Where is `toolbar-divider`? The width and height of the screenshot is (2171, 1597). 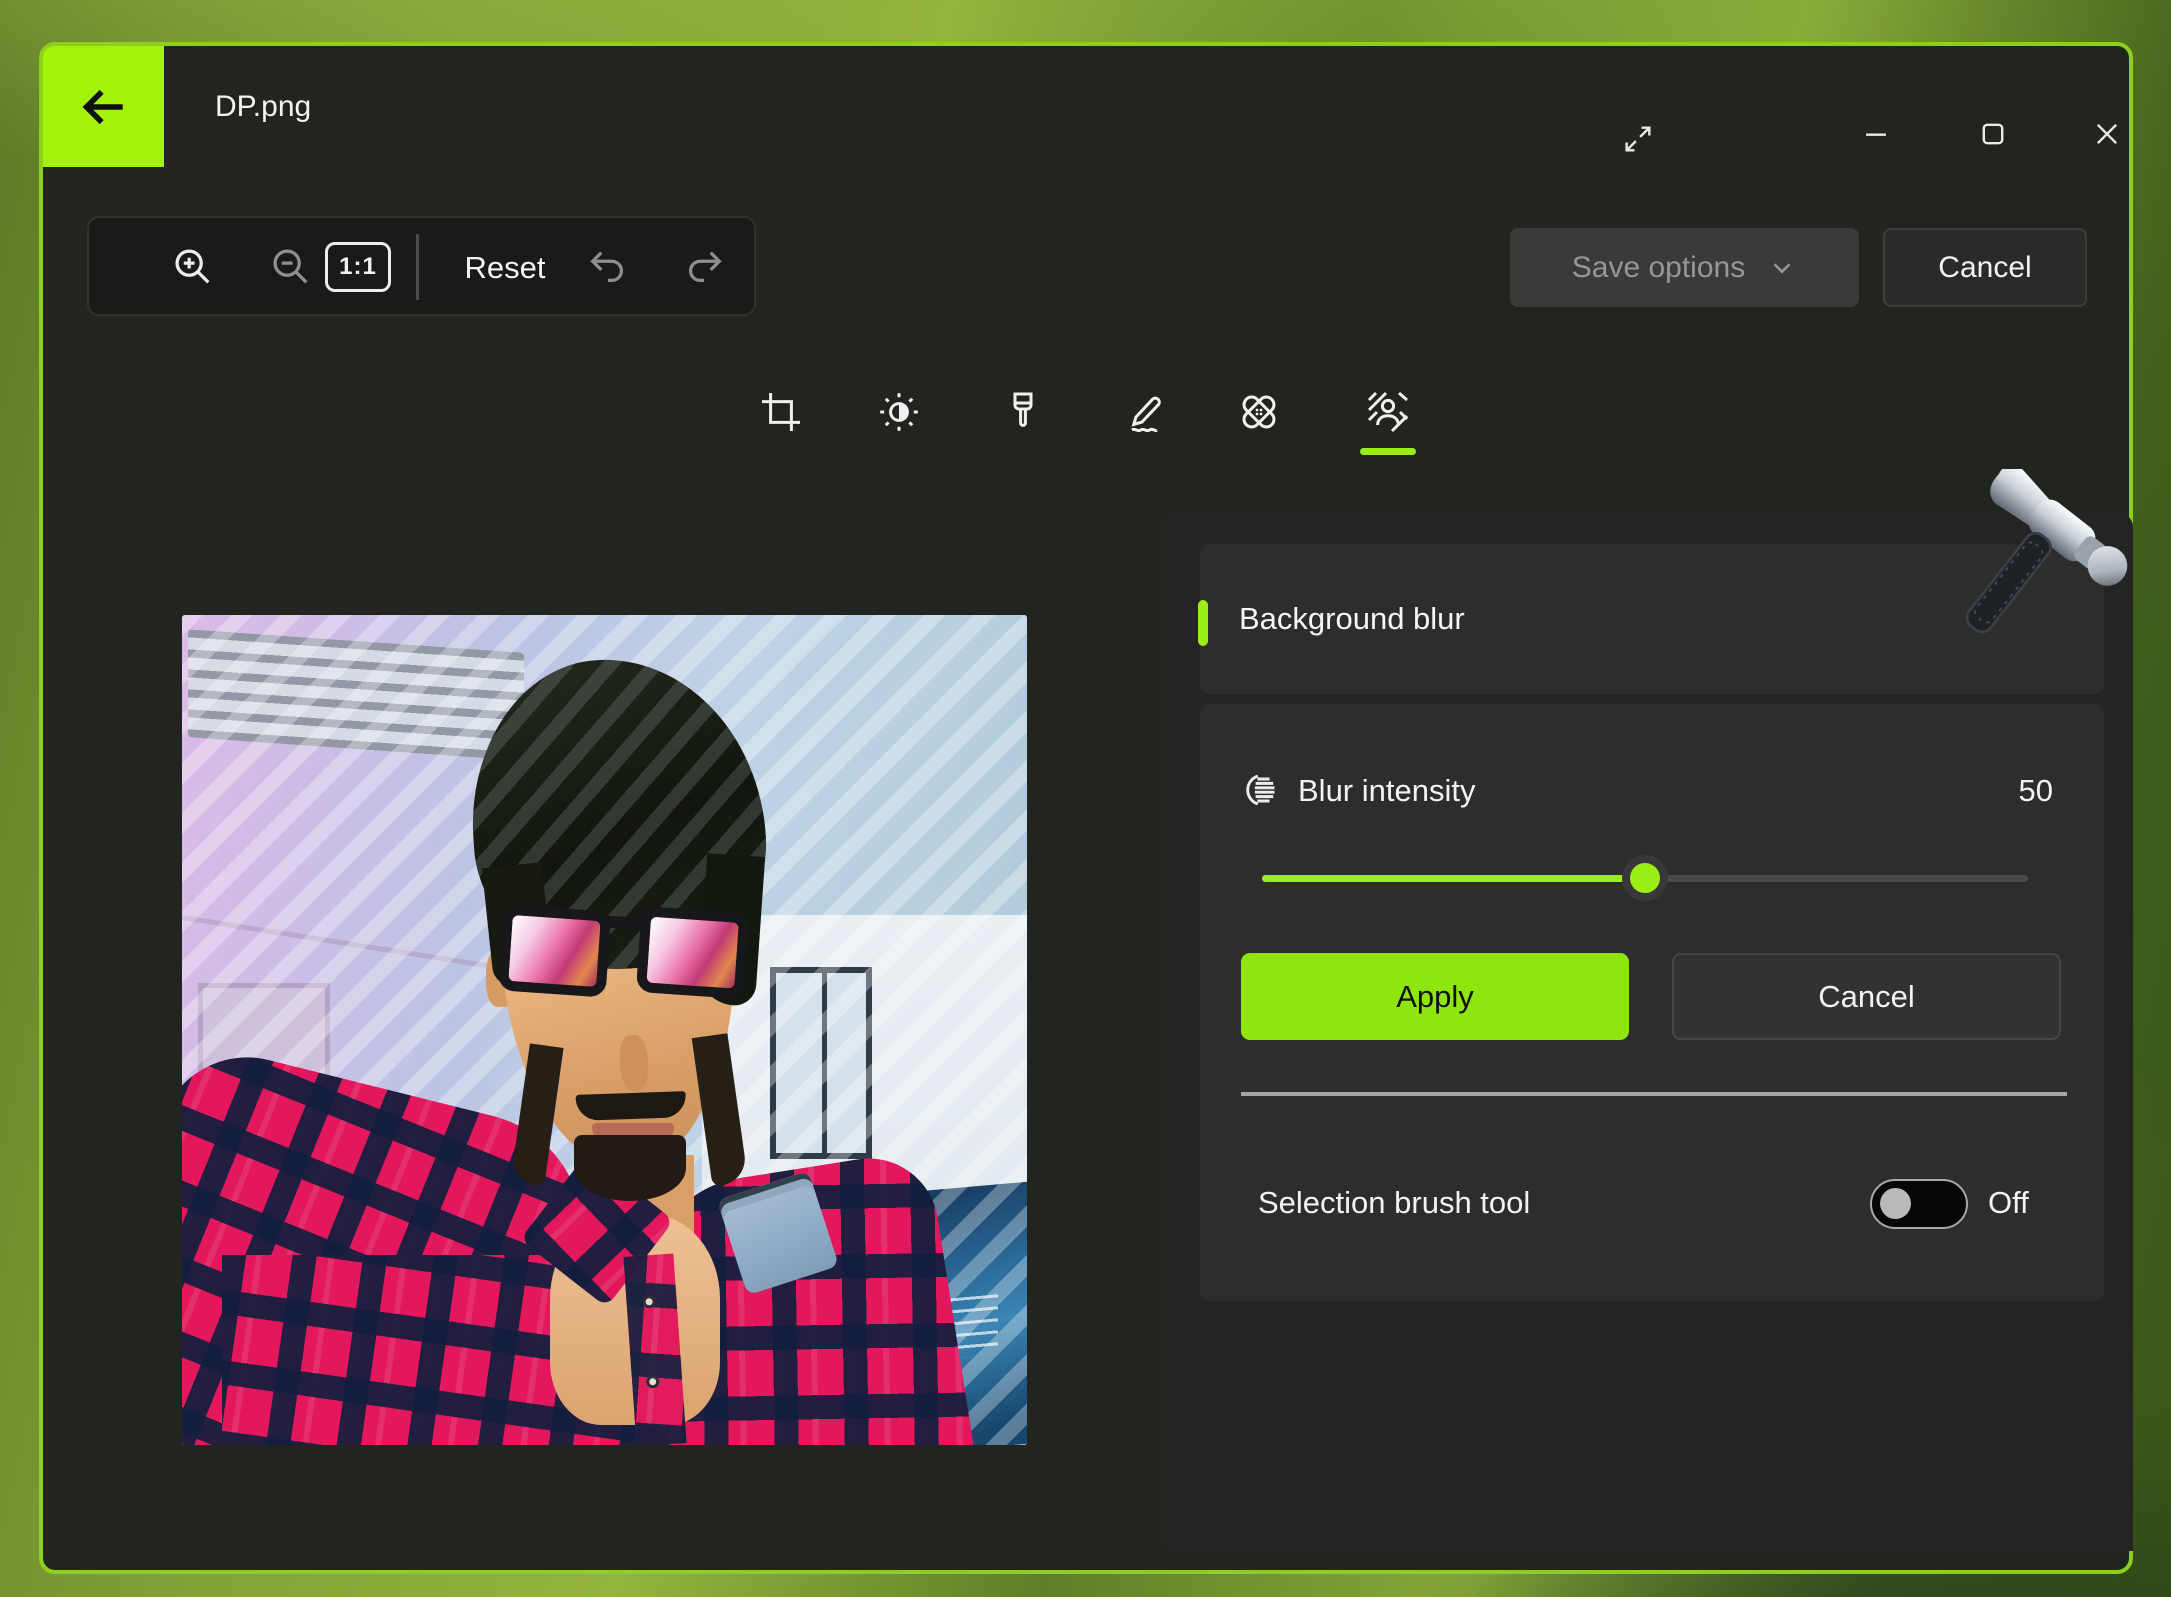 toolbar-divider is located at coordinates (417, 267).